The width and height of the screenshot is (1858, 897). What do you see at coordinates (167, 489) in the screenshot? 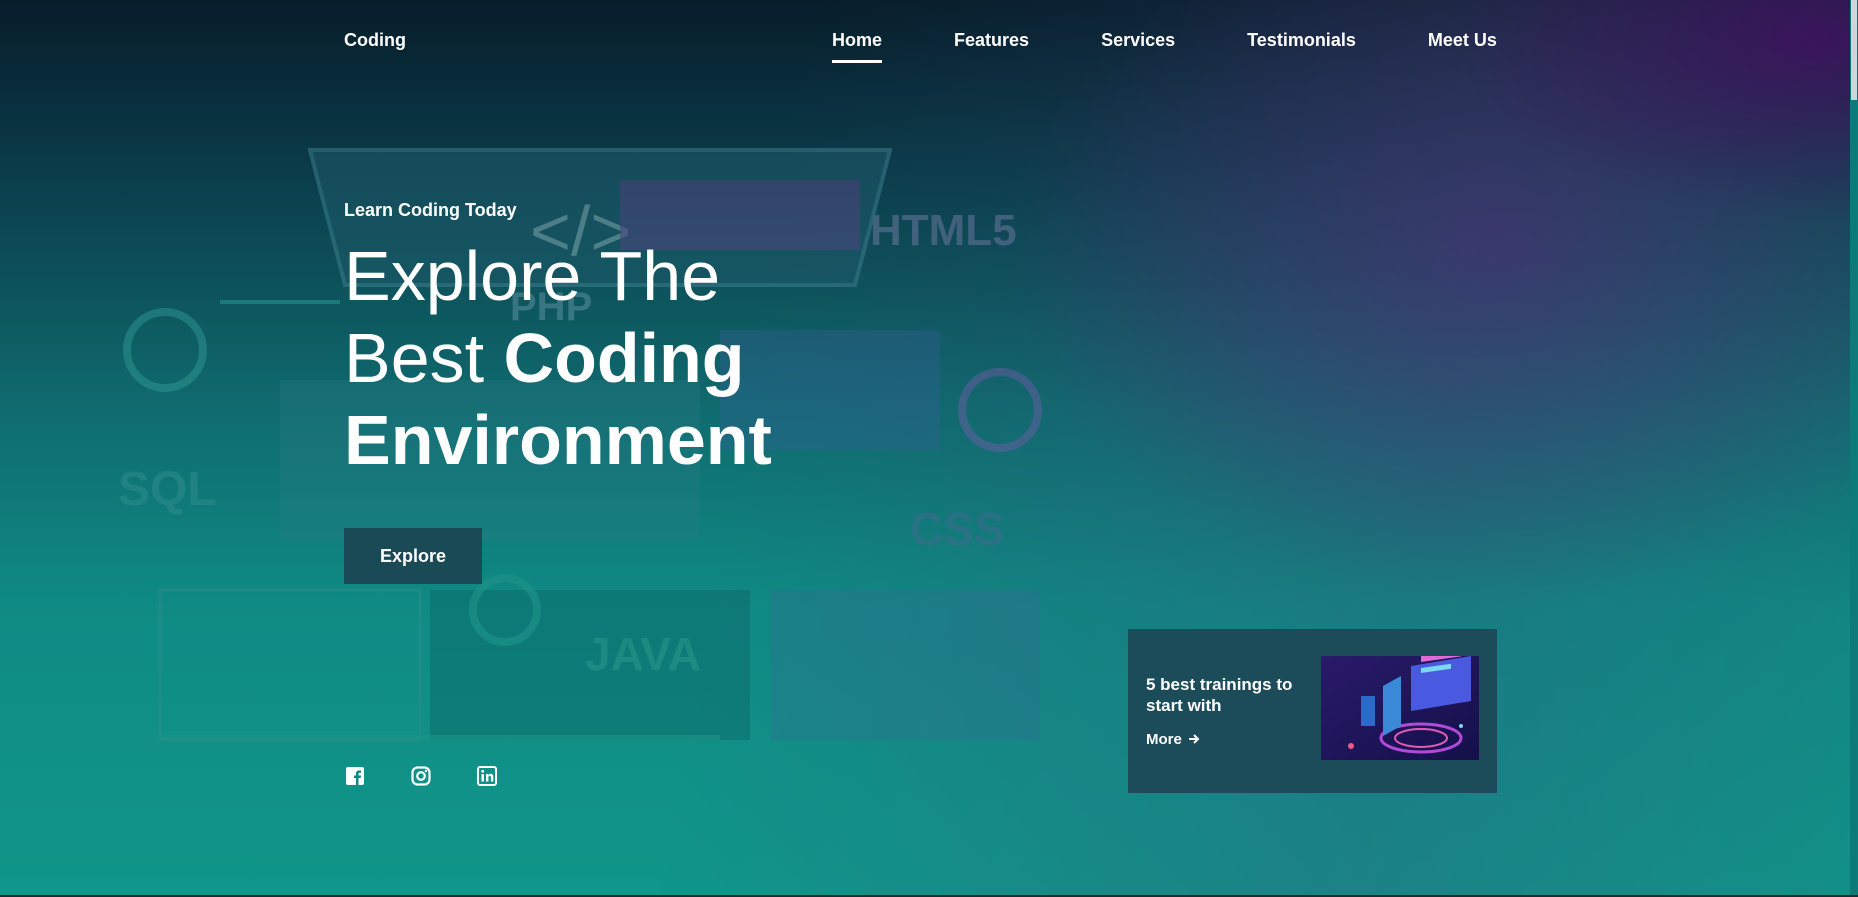
I see `sql-label: SQL` at bounding box center [167, 489].